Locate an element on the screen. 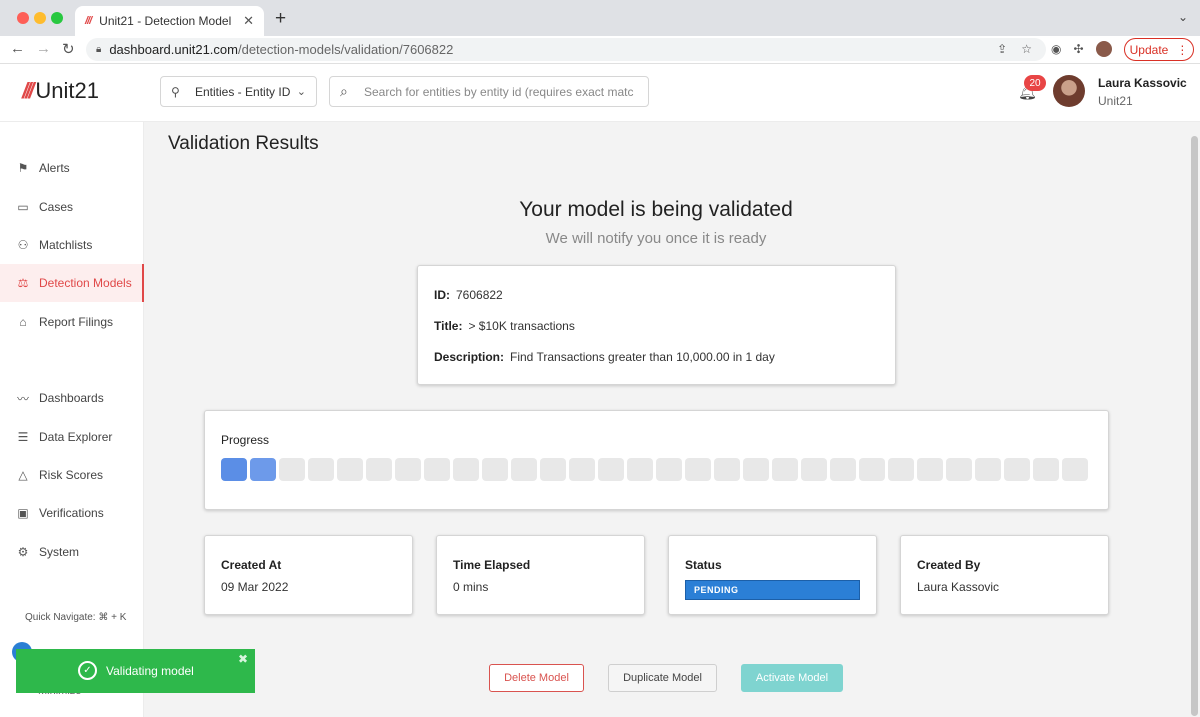  entity-type-select: ⚲ Entities - Entity ID ⌄ is located at coordinates (238, 91).